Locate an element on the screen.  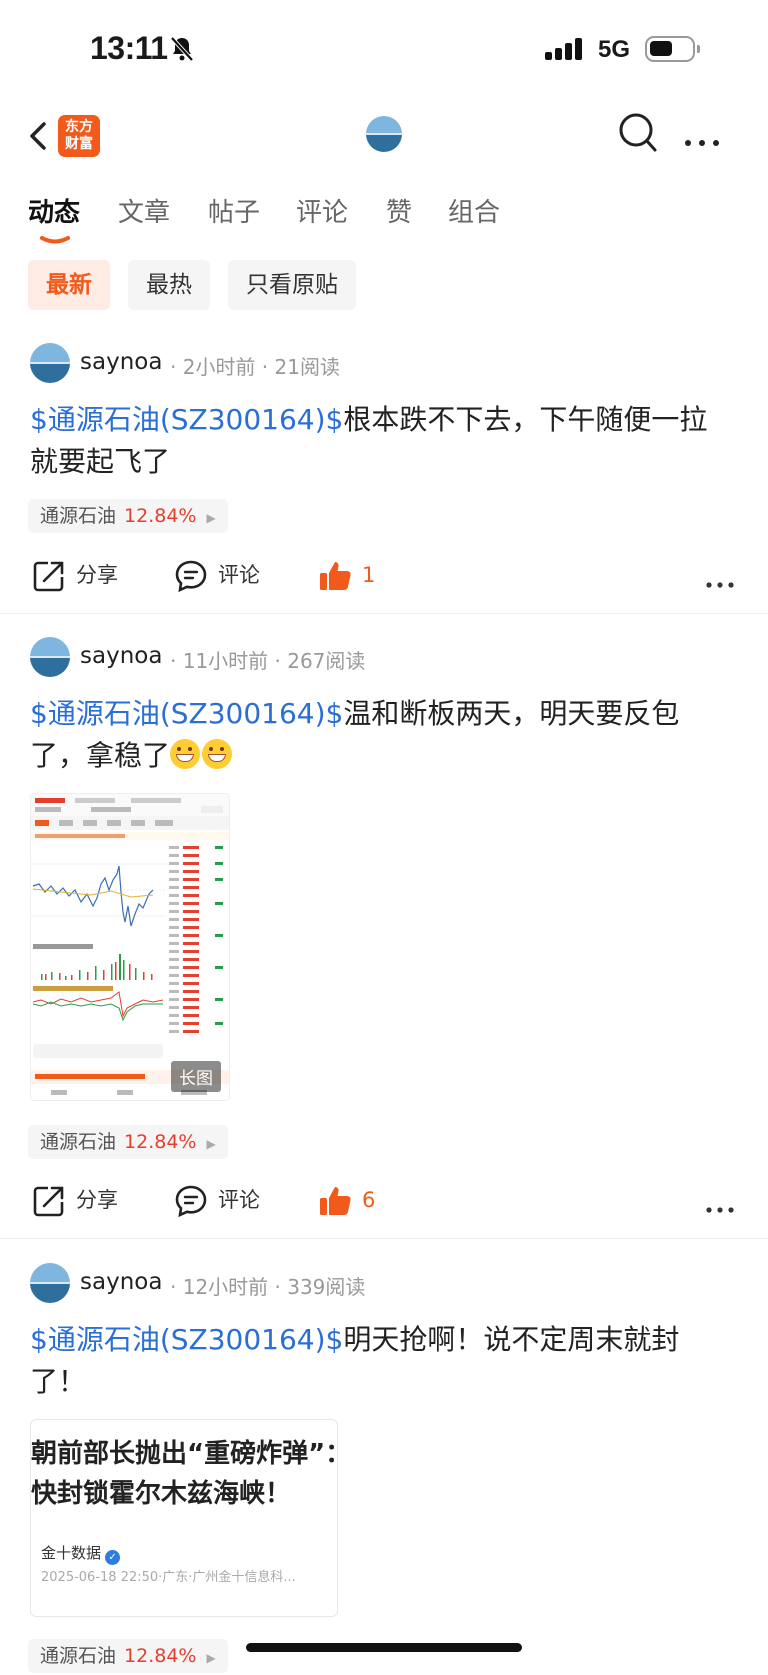
post-actions: 分享 评论 6 is located at coordinates (384, 1200).